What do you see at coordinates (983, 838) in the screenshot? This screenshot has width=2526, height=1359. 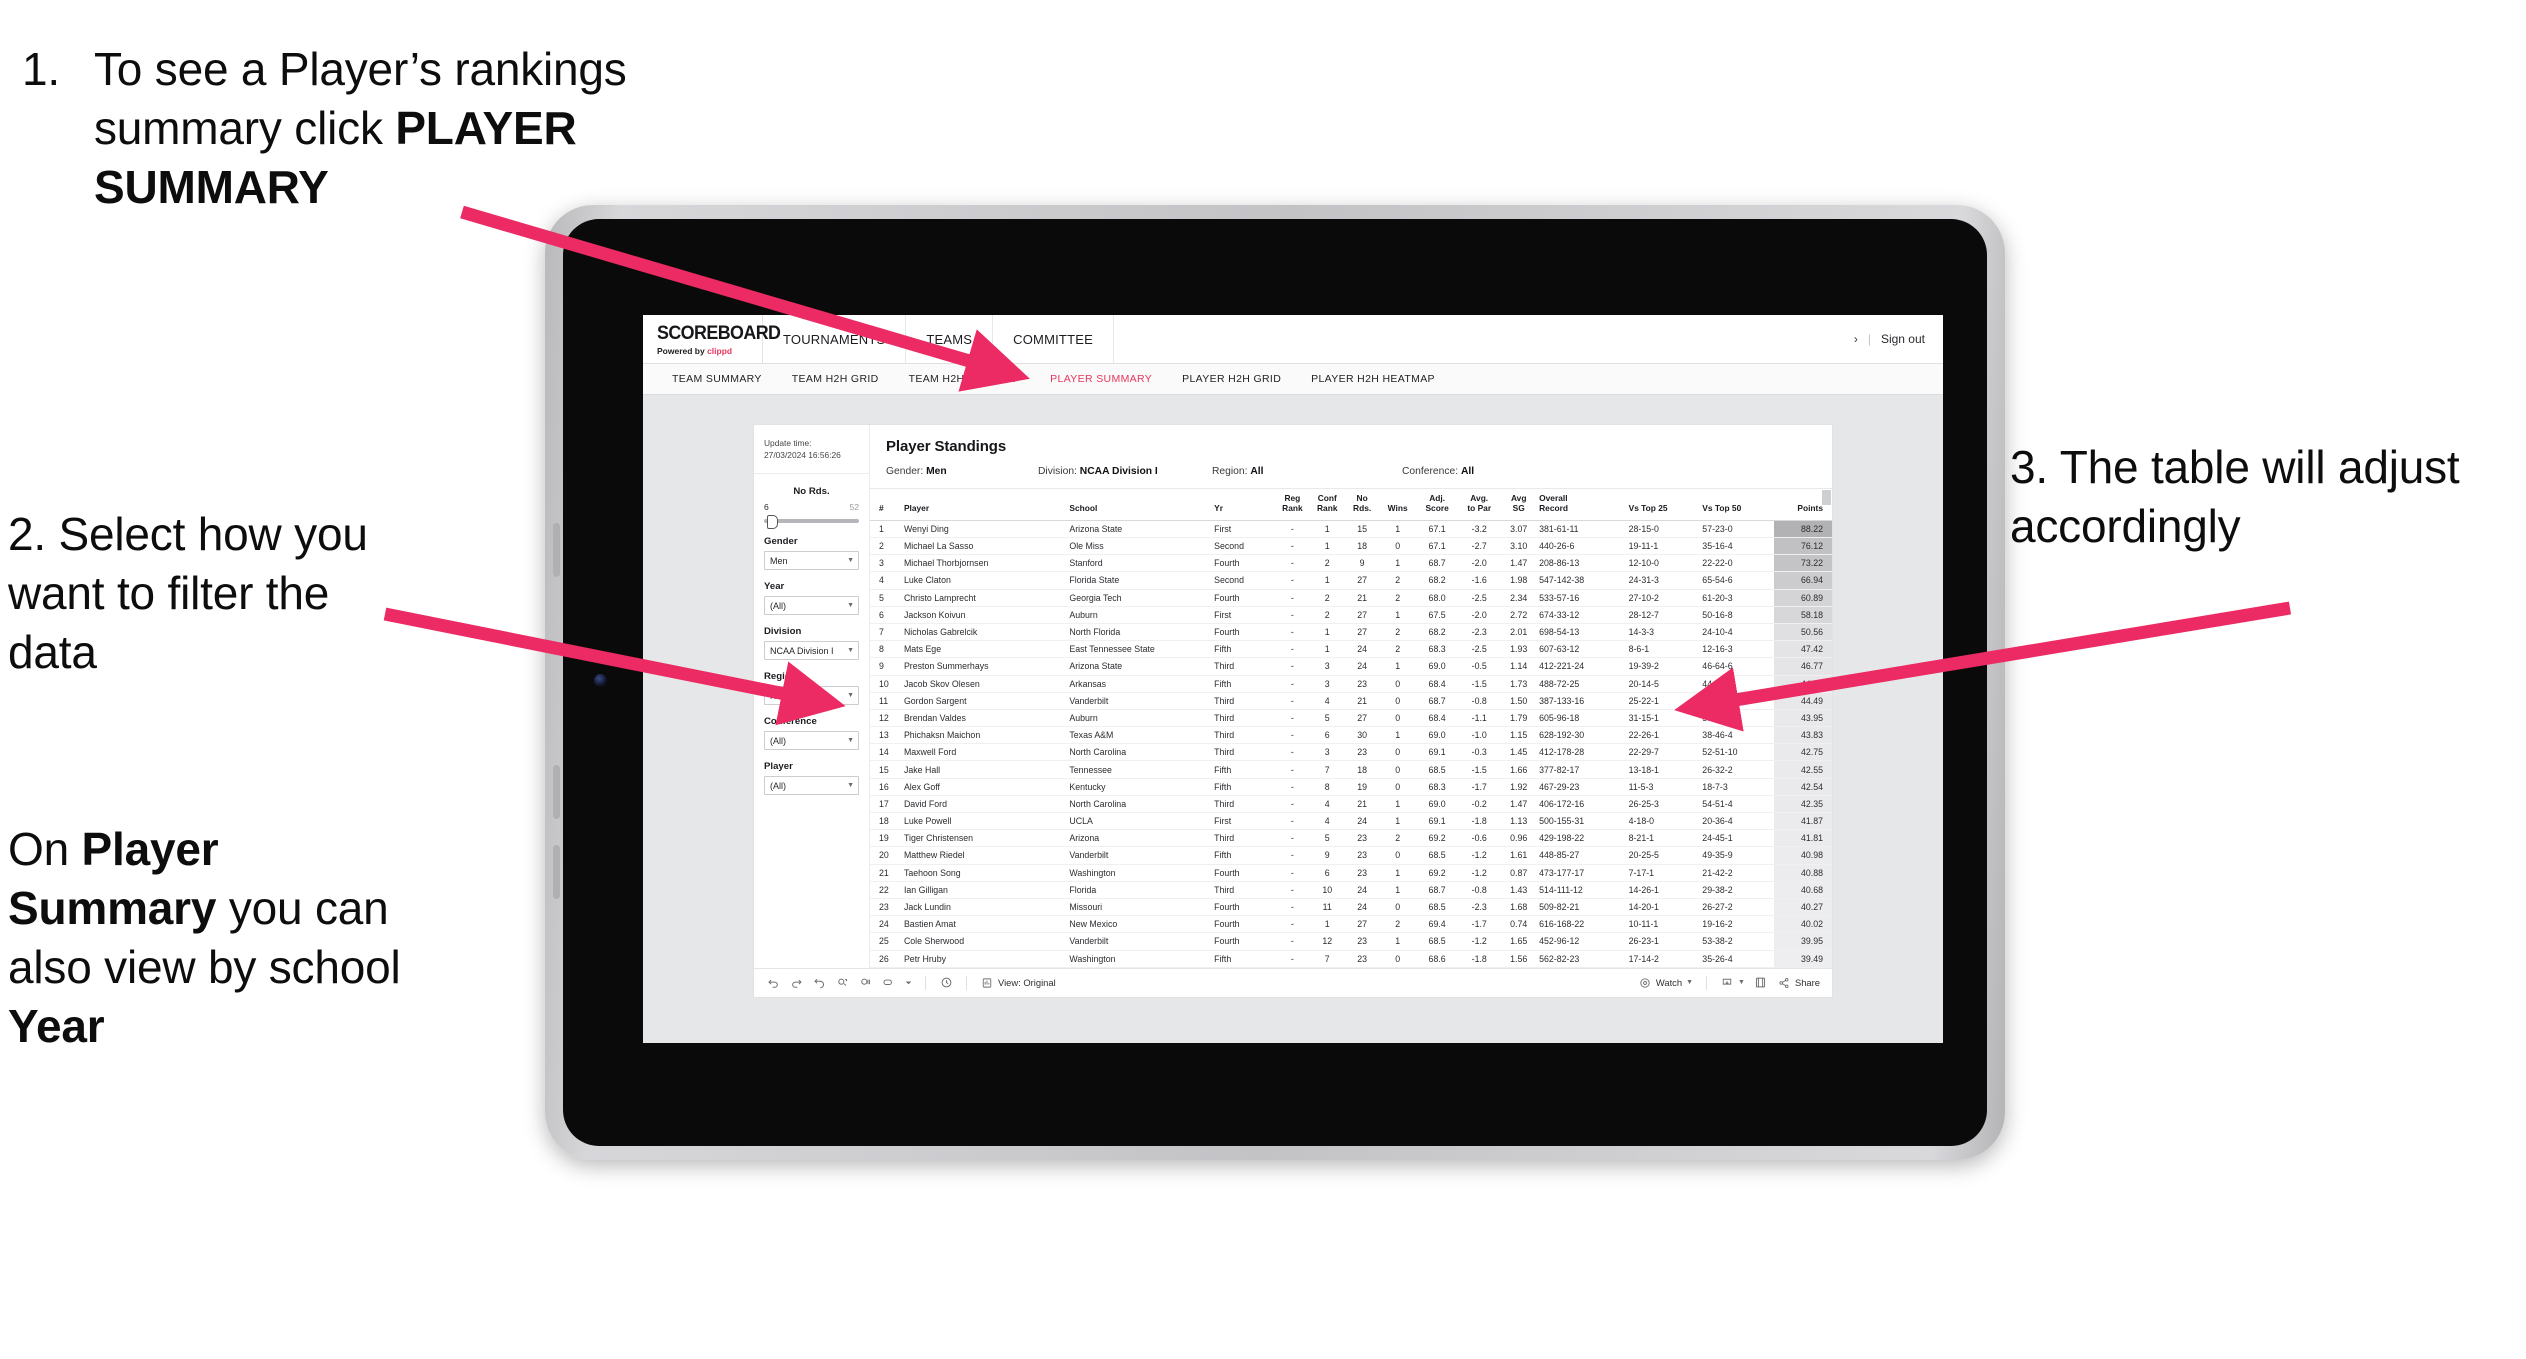 I see `cell-player: Tiger Christensen` at bounding box center [983, 838].